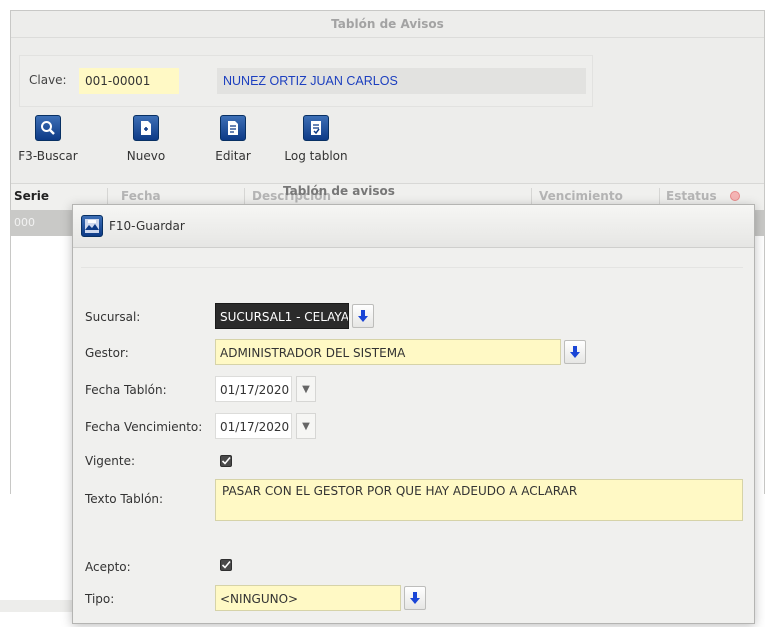  What do you see at coordinates (412, 267) in the screenshot?
I see `form-divider` at bounding box center [412, 267].